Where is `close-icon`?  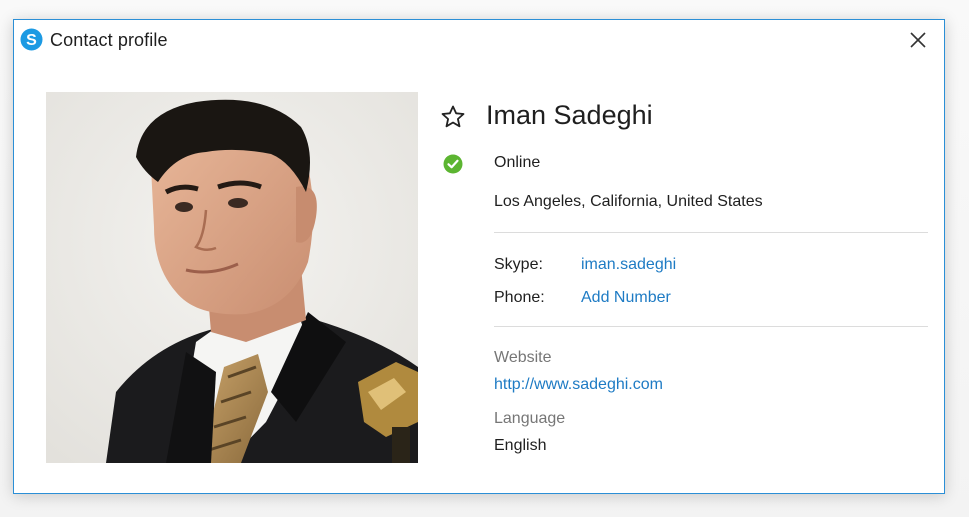 close-icon is located at coordinates (918, 40).